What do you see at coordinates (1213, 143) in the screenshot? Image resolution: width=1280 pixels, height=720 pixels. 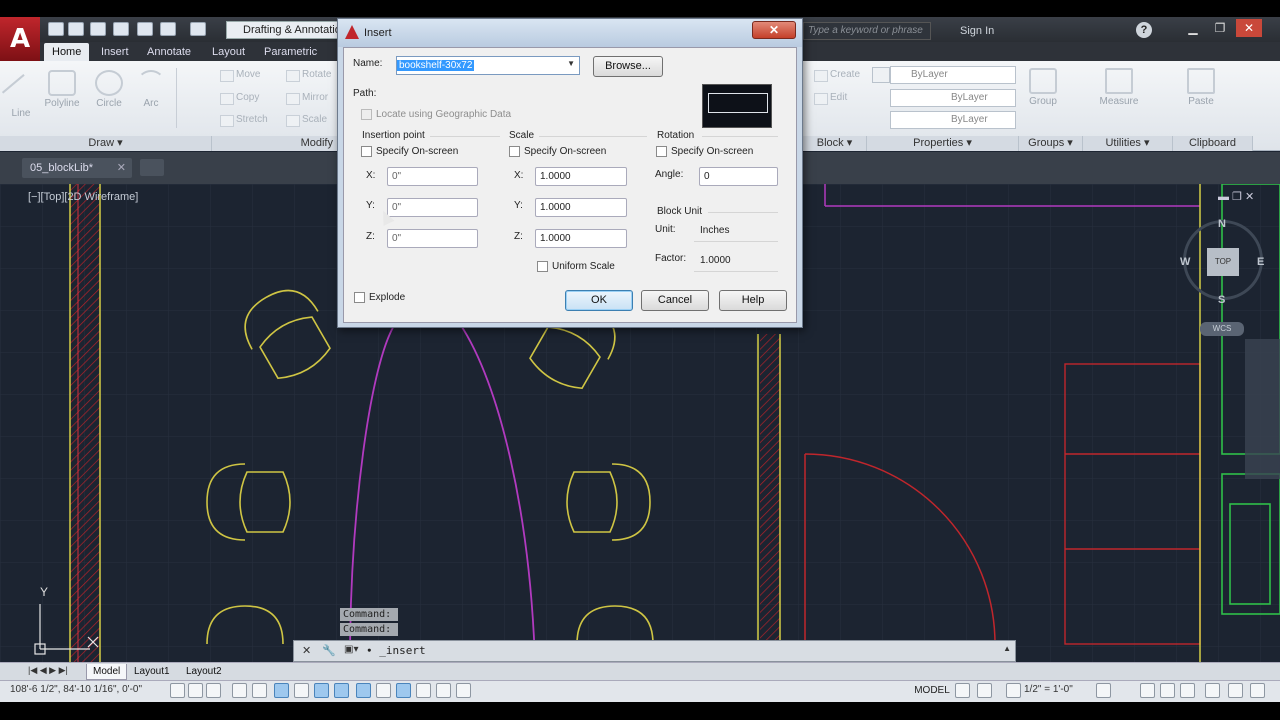 I see `clipboard-panel-title: Clipboard` at bounding box center [1213, 143].